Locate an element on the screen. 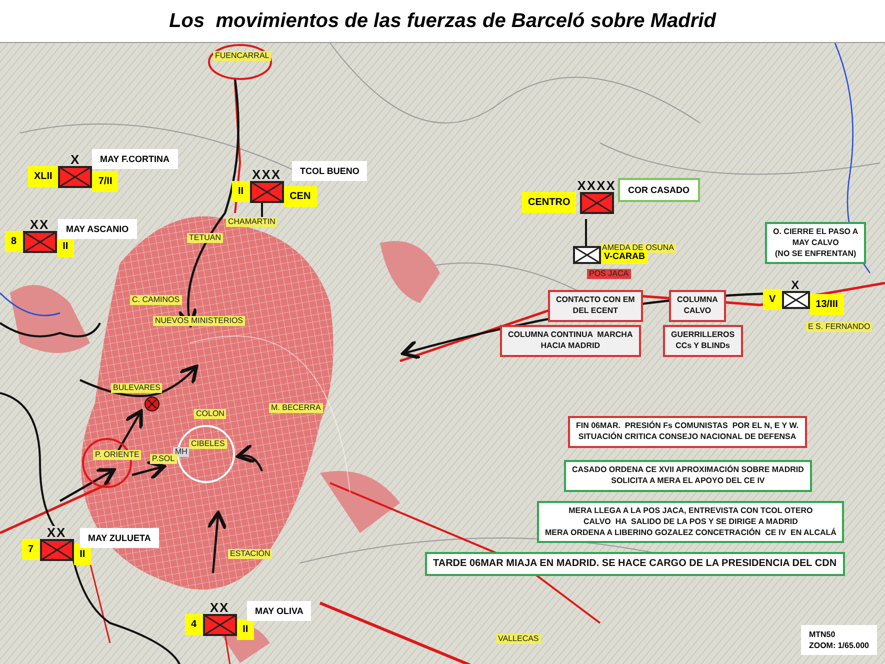  note-text: FIN 06MAR. PRESIÓN Fs COMUNISTAS POR EL N, E Y W. is located at coordinates (687, 426).